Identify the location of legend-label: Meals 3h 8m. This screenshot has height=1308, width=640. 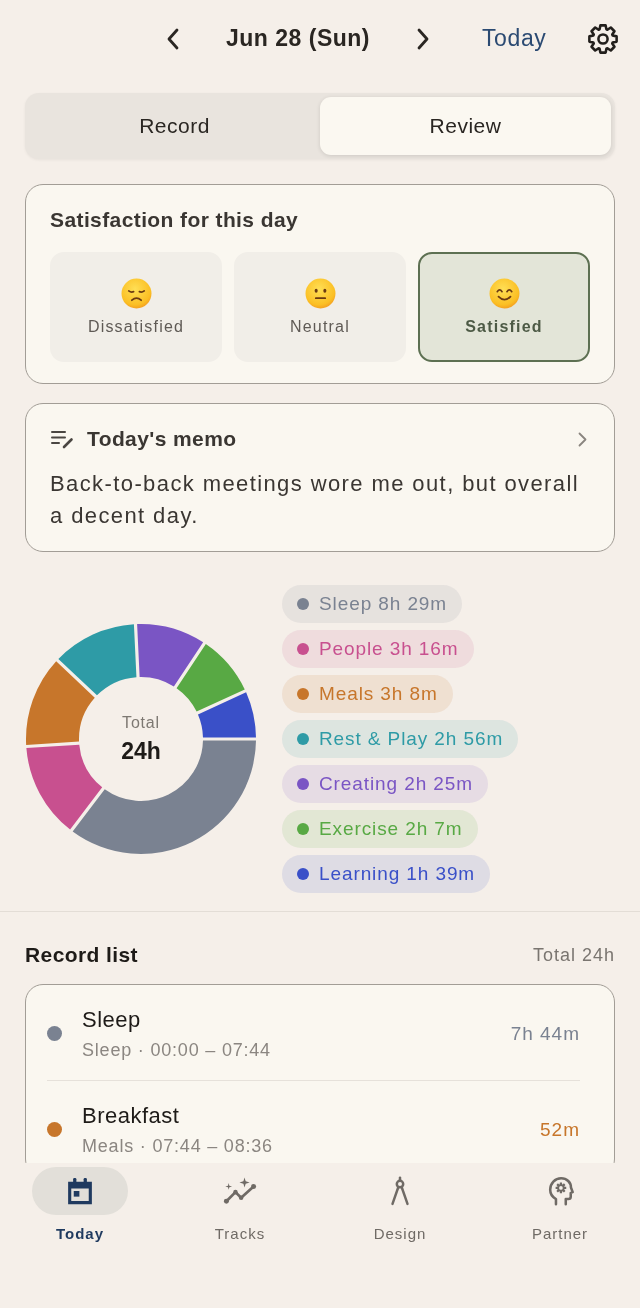
(378, 694).